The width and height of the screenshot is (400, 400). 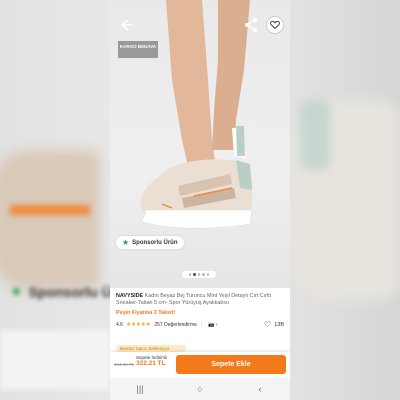 What do you see at coordinates (138, 325) in the screenshot?
I see `rating-stars: ★★★★★` at bounding box center [138, 325].